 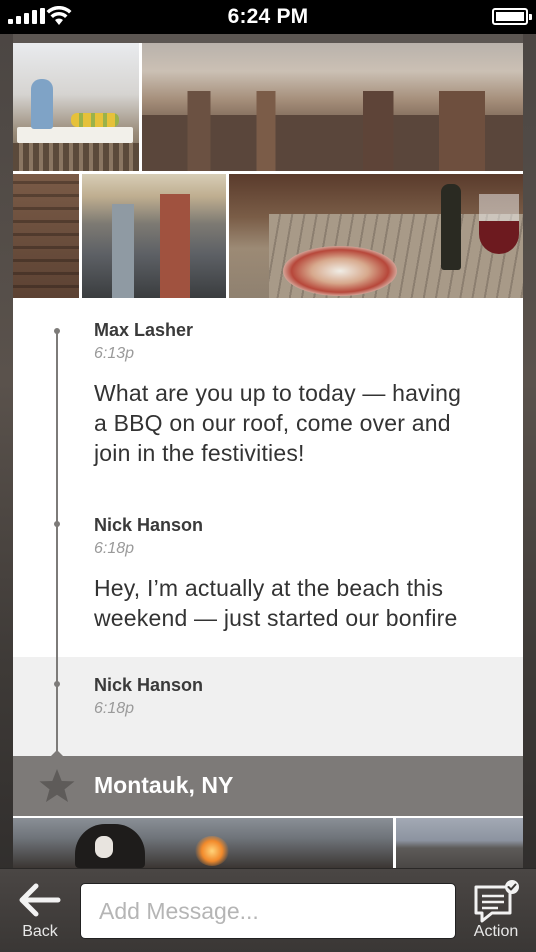 What do you see at coordinates (459, 843) in the screenshot?
I see `beach-horizon-photo` at bounding box center [459, 843].